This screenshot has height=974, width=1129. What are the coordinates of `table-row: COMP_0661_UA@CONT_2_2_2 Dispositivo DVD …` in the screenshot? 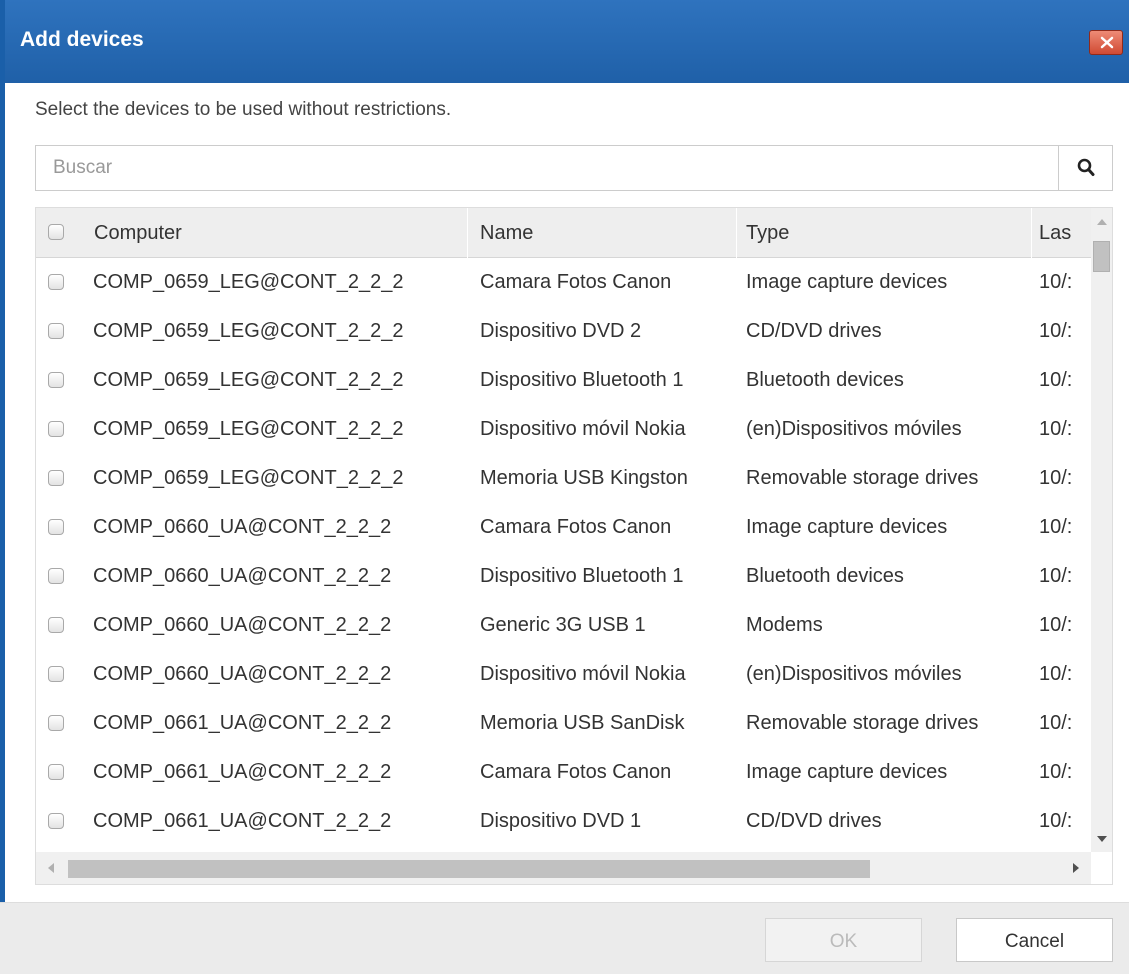 It's located at (563, 821).